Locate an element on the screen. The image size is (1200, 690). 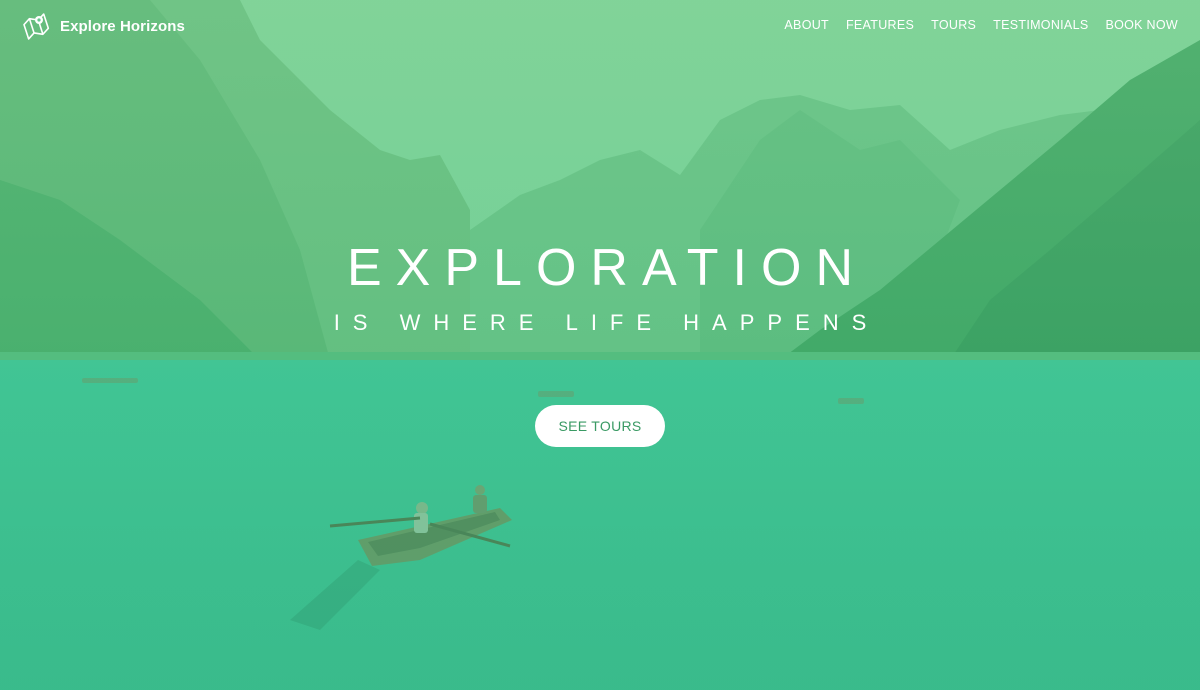
brand-name: Explore Horizons is located at coordinates (122, 26).